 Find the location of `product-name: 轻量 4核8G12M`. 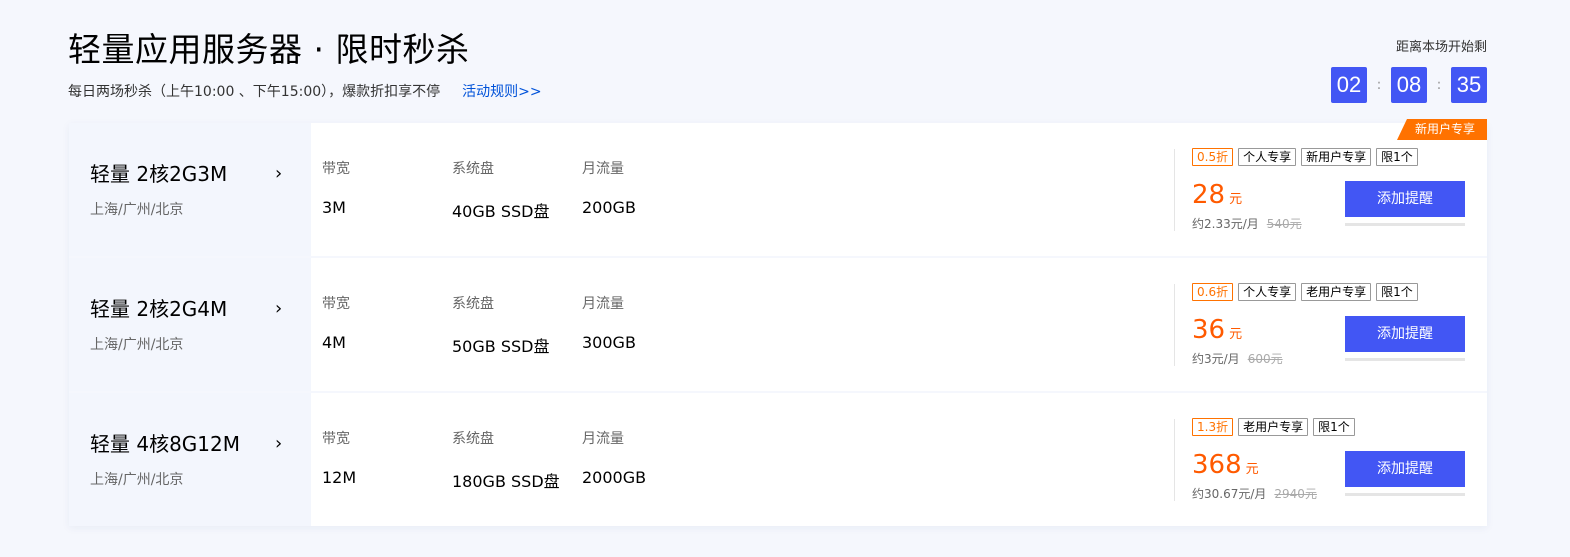

product-name: 轻量 4核8G12M is located at coordinates (165, 444).